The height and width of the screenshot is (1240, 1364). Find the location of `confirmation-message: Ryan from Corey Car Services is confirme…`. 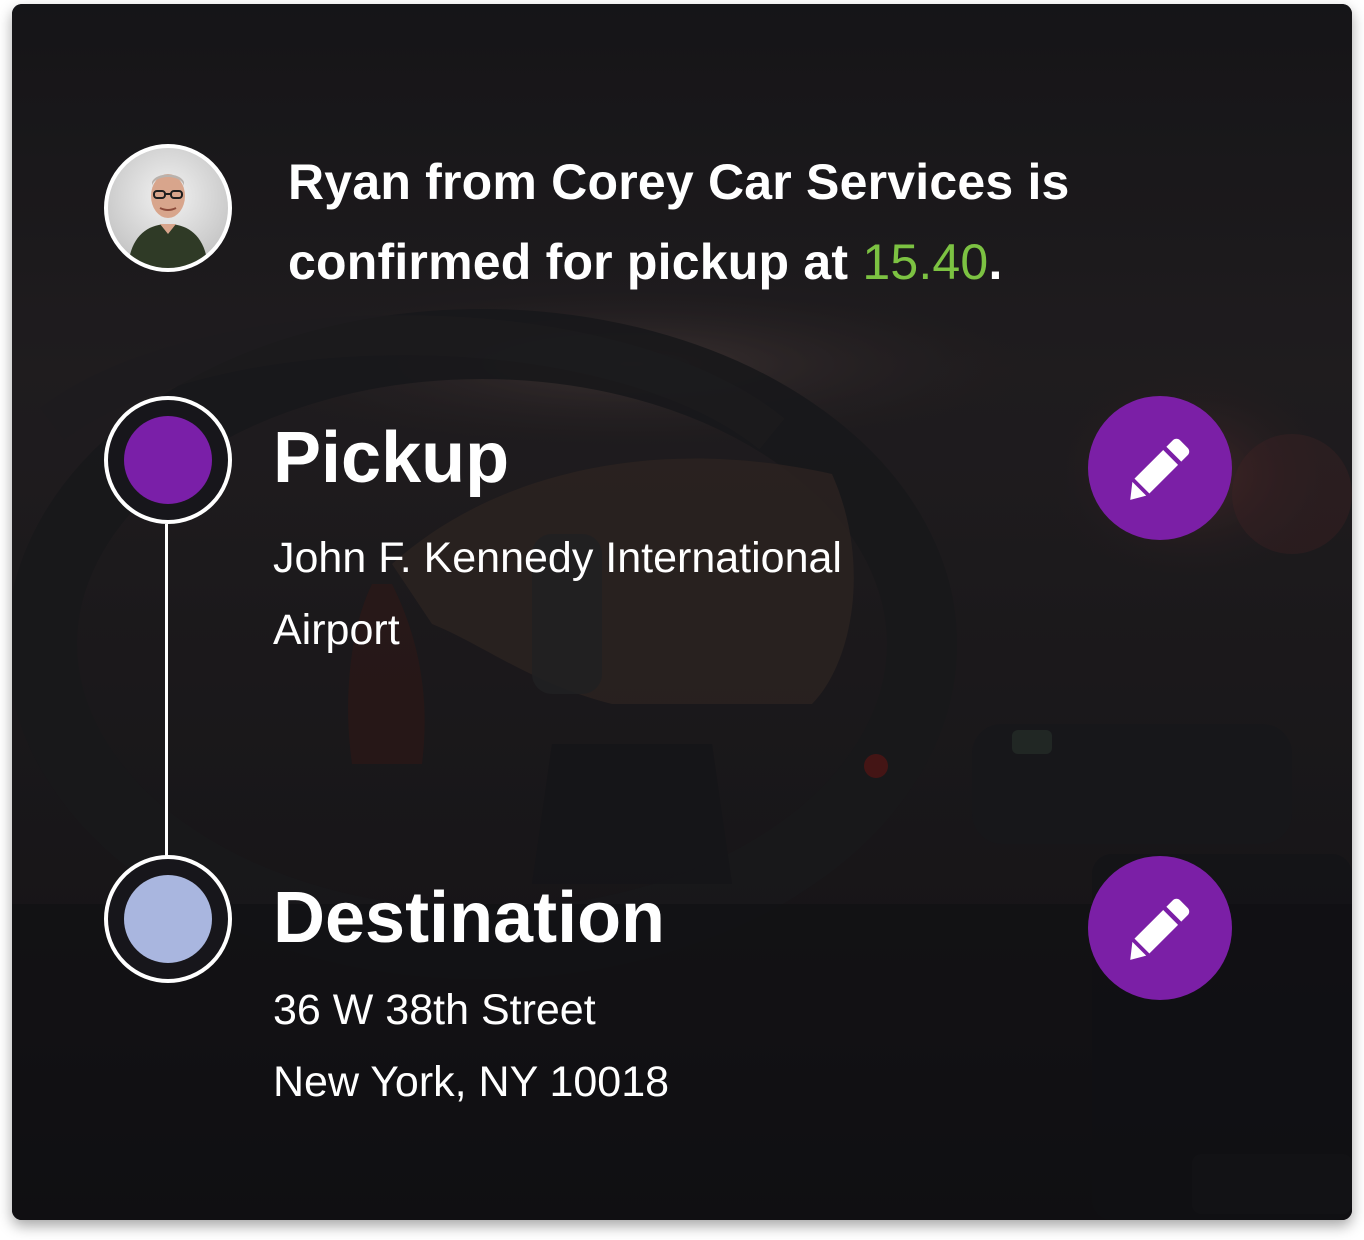

confirmation-message: Ryan from Corey Car Services is confirme… is located at coordinates (758, 222).